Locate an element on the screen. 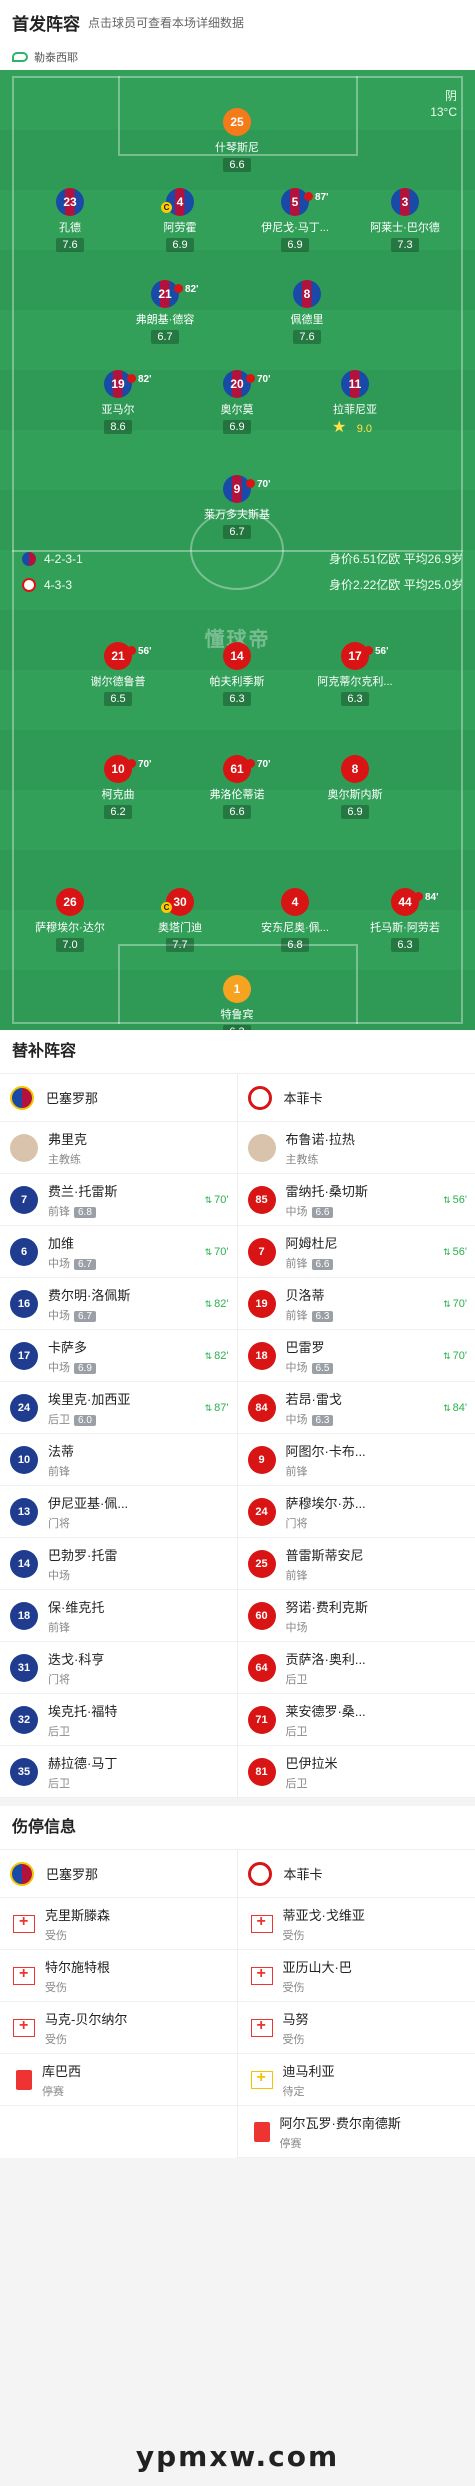  home-player: 25 什琴斯尼 6.6 is located at coordinates (237, 140).